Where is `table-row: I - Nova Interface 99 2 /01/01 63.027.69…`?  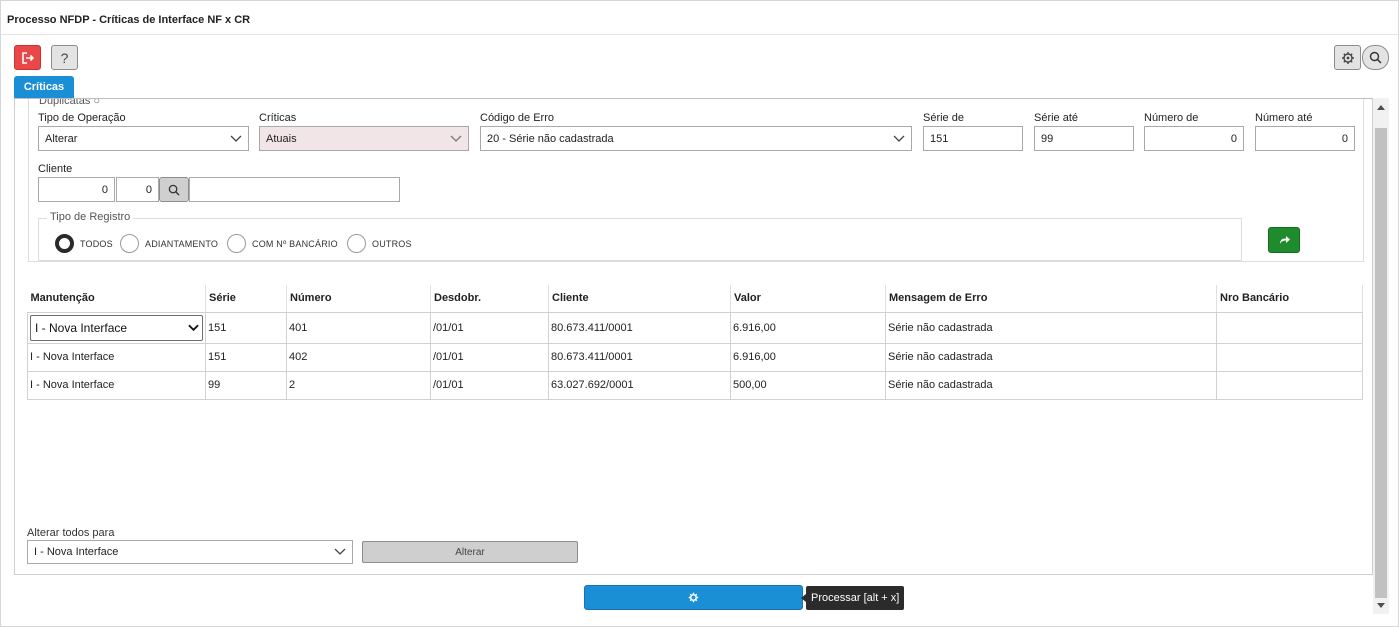 table-row: I - Nova Interface 99 2 /01/01 63.027.69… is located at coordinates (695, 385).